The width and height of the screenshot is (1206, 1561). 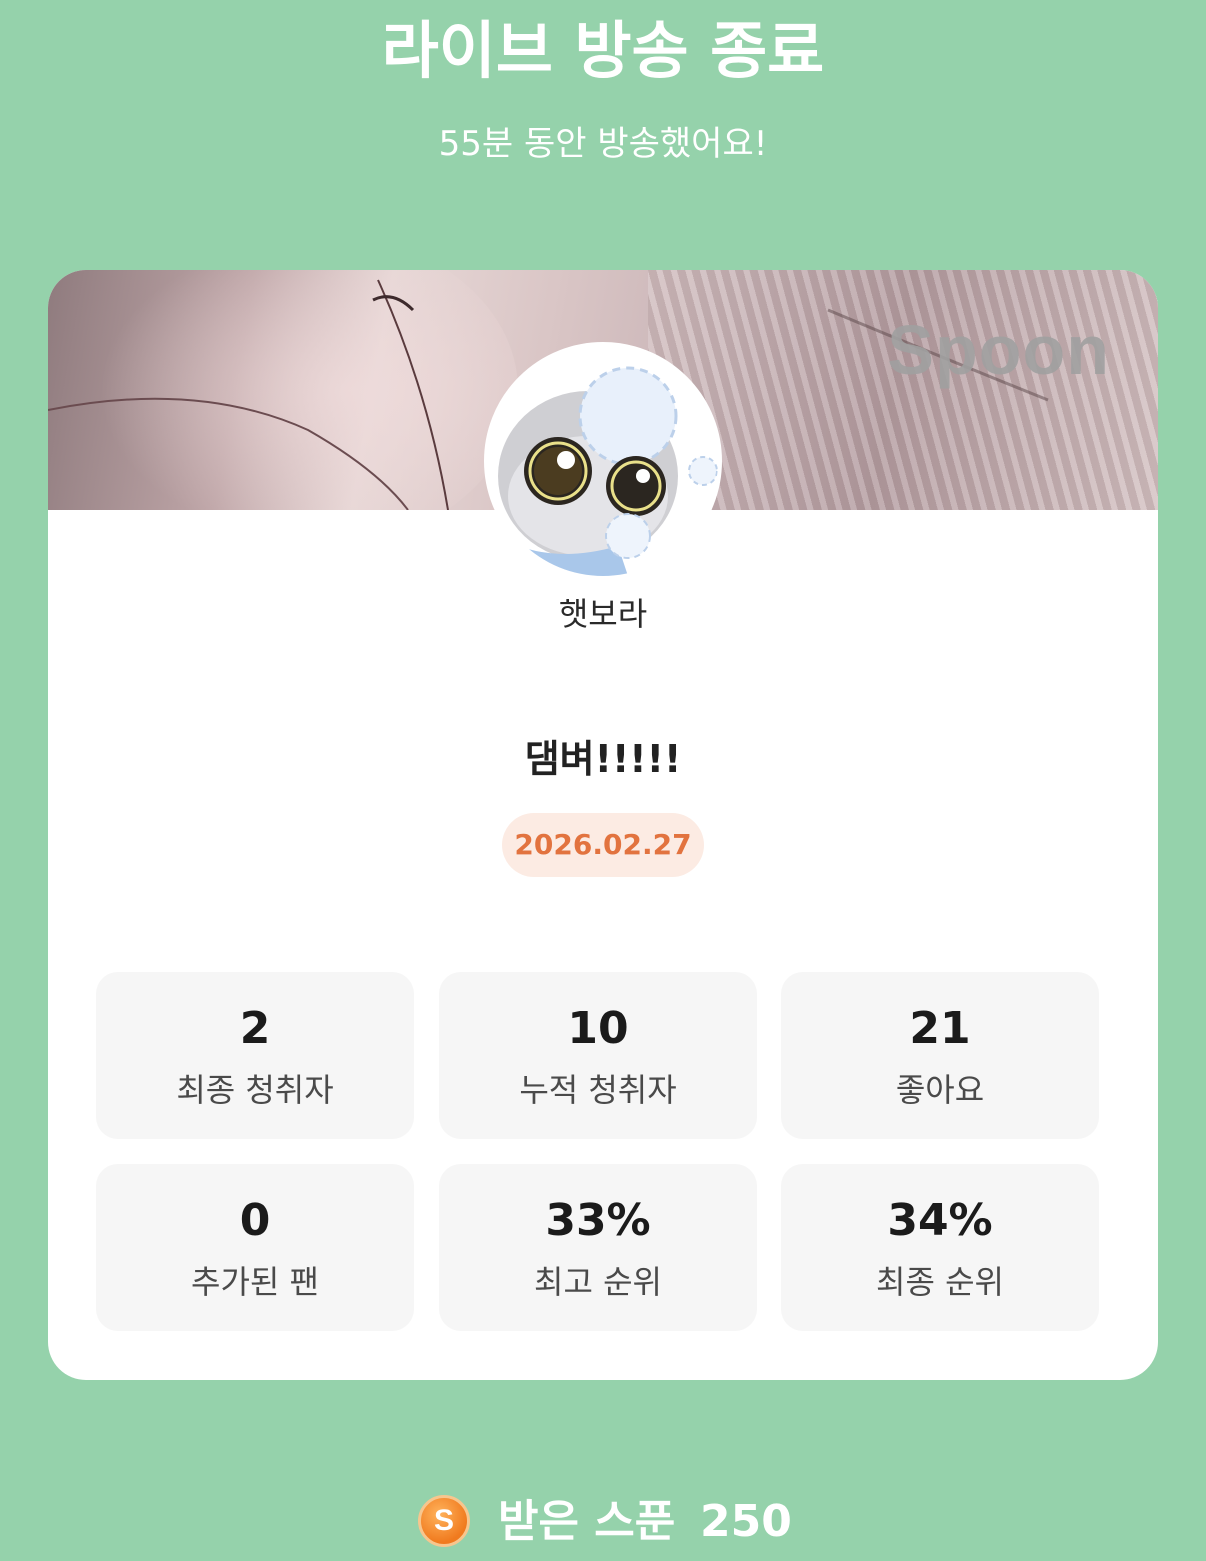 I want to click on stat-value: 2, so click(x=255, y=1028).